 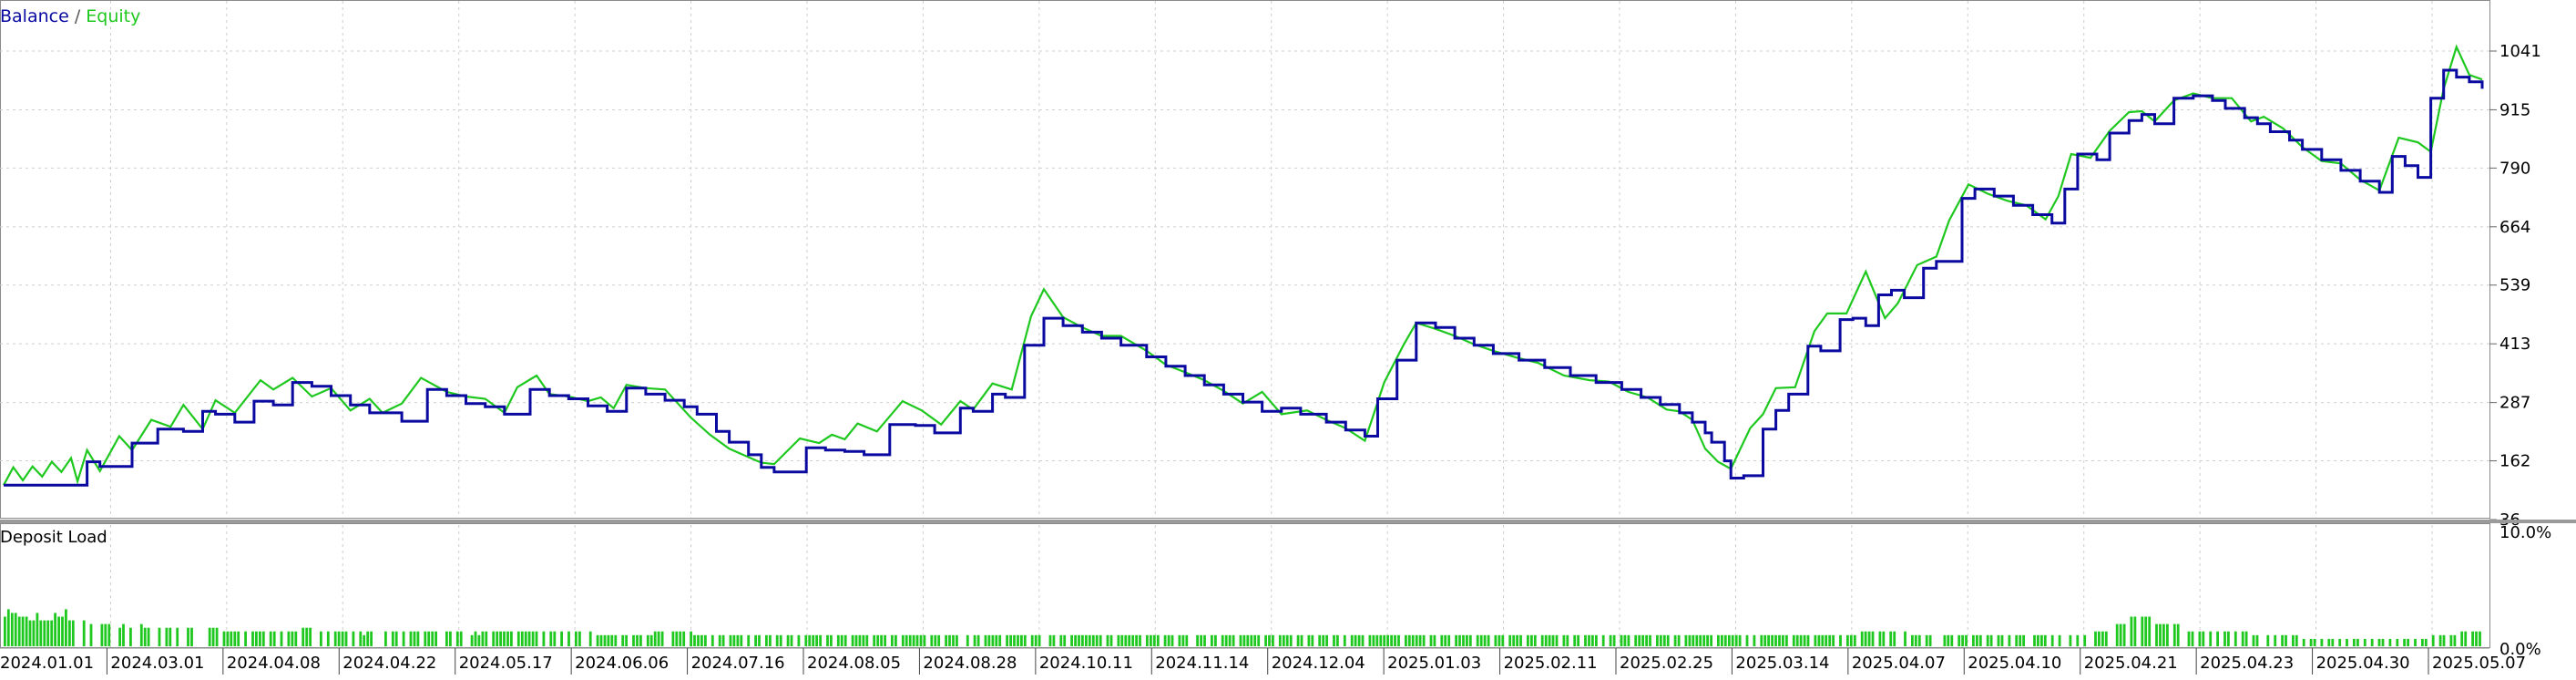 What do you see at coordinates (2514, 404) in the screenshot?
I see `y-tick-label: 287` at bounding box center [2514, 404].